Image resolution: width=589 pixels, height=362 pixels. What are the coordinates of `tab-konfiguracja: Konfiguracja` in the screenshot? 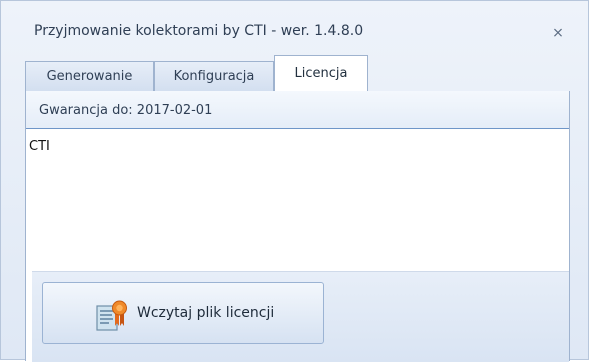 It's located at (214, 76).